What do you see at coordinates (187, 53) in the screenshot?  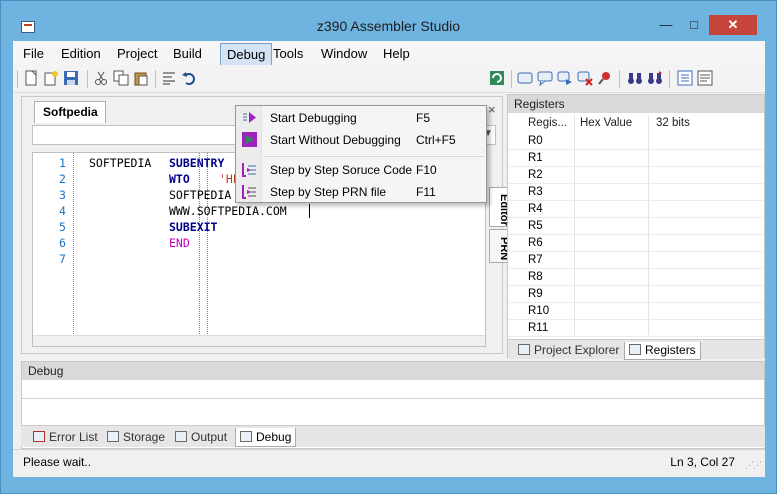 I see `menu-build: Build` at bounding box center [187, 53].